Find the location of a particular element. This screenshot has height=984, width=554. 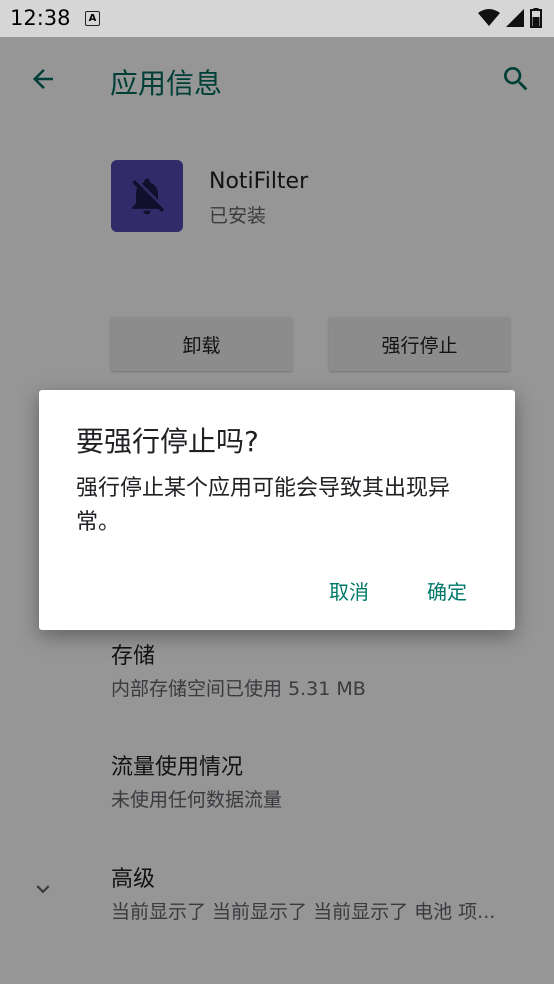

wifi-icon is located at coordinates (489, 17).